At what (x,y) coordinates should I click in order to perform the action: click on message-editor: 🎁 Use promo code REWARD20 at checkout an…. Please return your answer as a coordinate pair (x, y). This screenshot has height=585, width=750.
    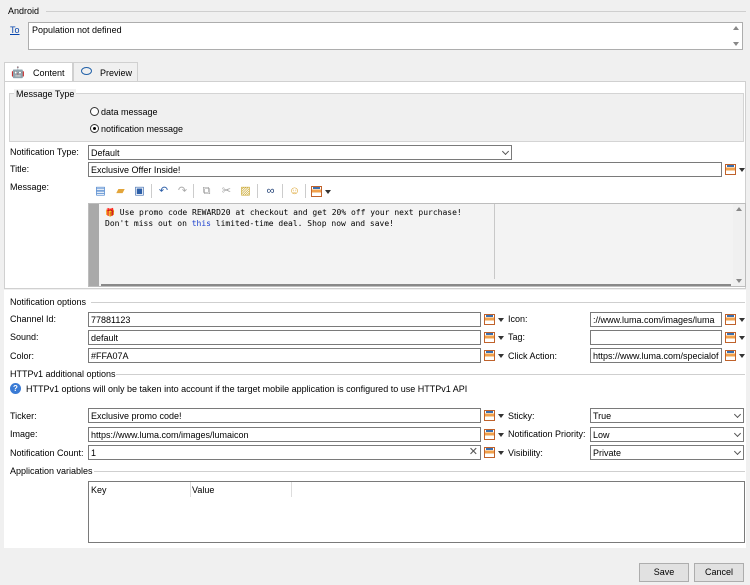
    Looking at the image, I should click on (417, 245).